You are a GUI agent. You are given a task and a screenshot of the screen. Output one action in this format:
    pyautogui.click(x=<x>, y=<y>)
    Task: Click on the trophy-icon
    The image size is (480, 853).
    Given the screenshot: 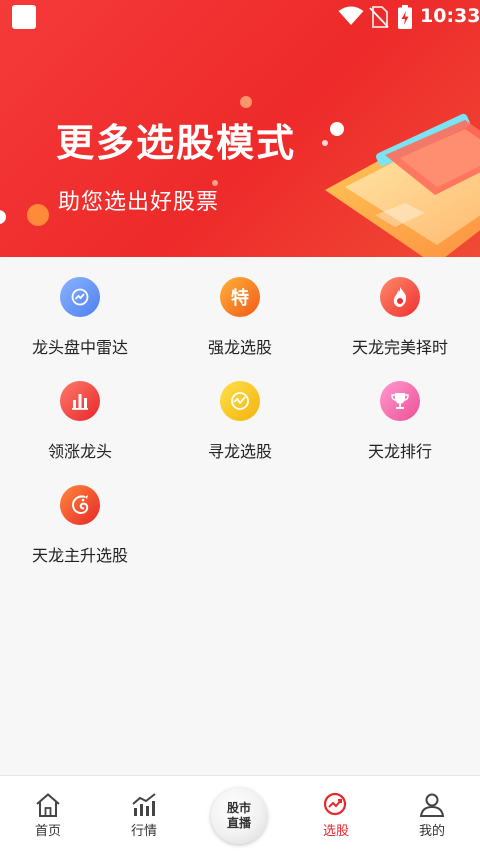 What is the action you would take?
    pyautogui.click(x=400, y=401)
    